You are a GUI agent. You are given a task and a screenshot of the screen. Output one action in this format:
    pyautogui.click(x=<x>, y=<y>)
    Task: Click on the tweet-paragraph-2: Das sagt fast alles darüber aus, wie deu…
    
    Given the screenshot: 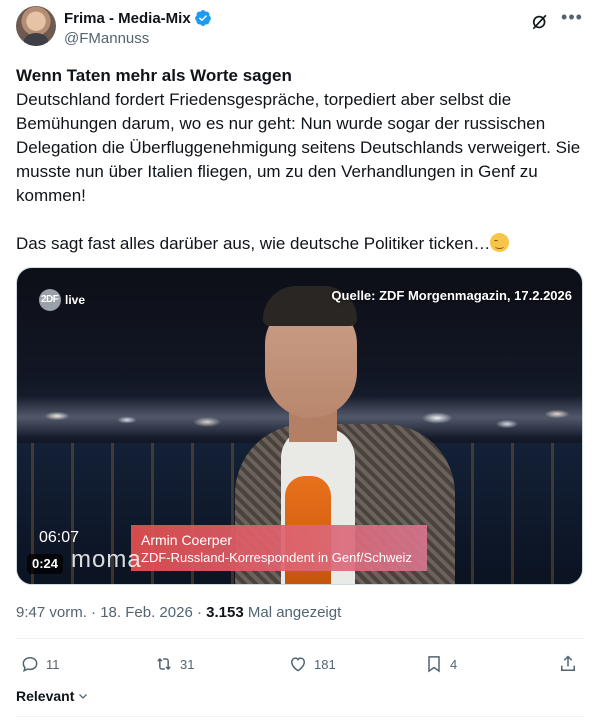 What is the action you would take?
    pyautogui.click(x=253, y=243)
    